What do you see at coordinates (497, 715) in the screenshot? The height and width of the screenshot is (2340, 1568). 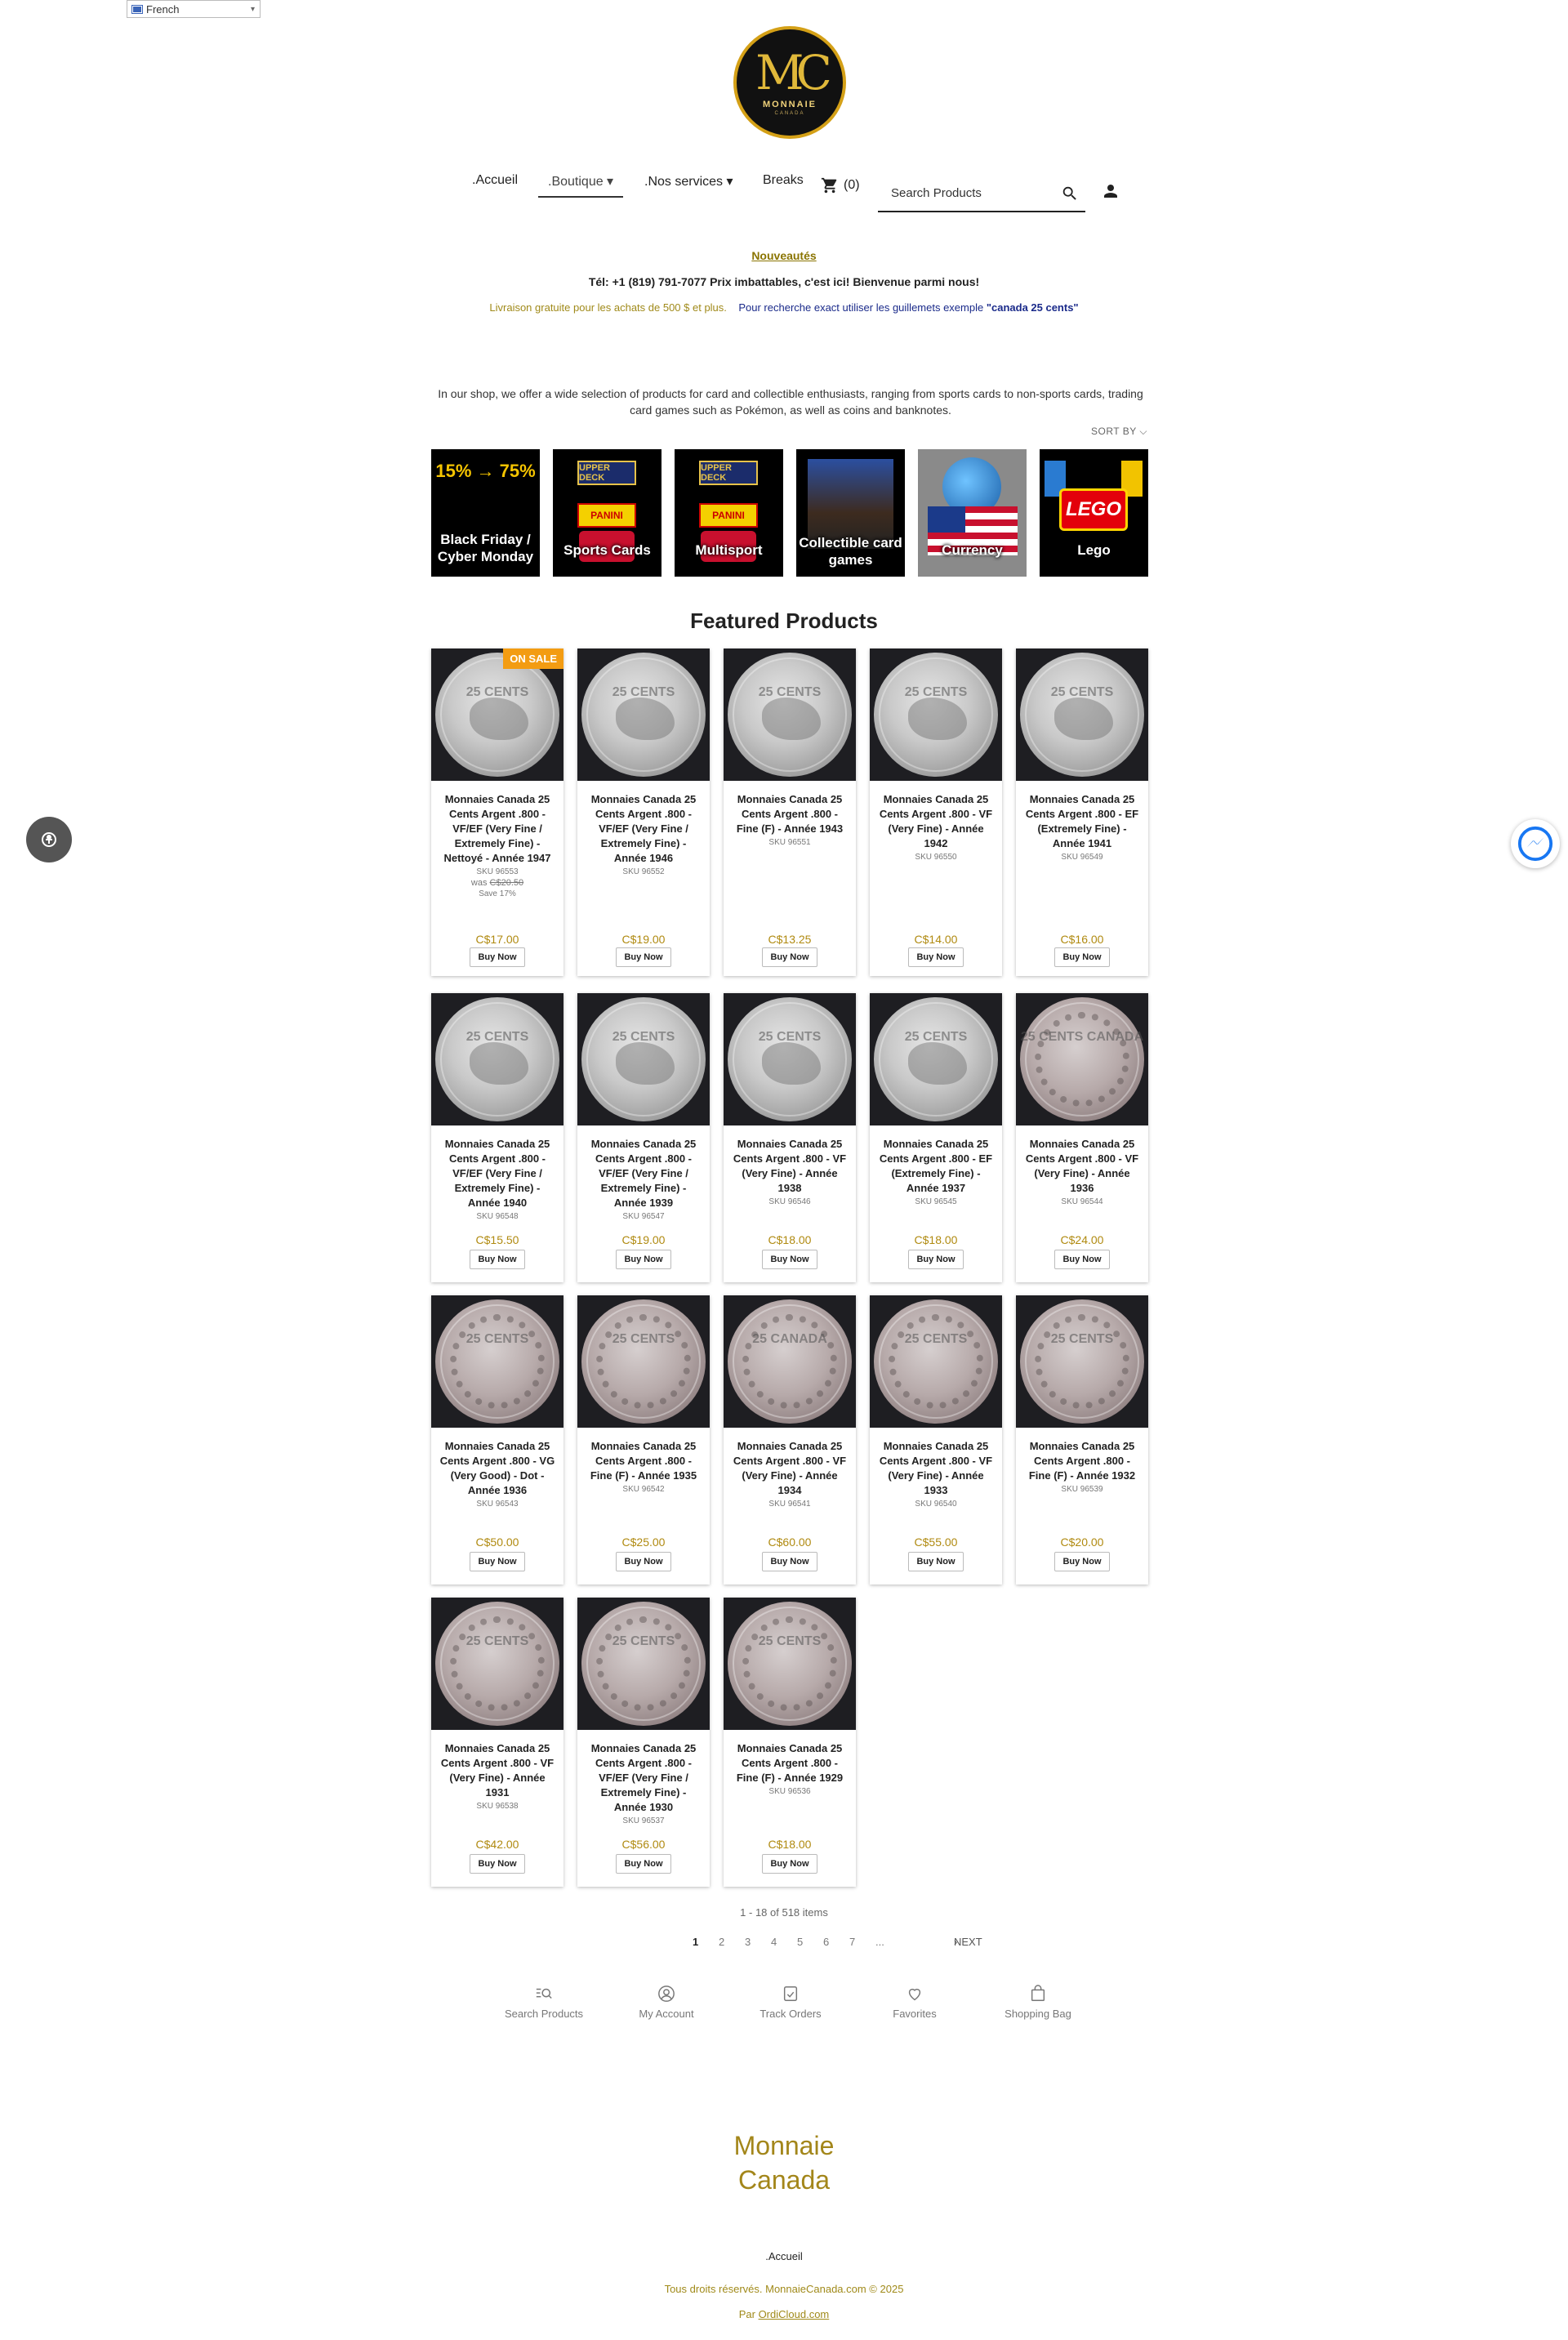 I see `product-image: 25 CENTS ON SALE` at bounding box center [497, 715].